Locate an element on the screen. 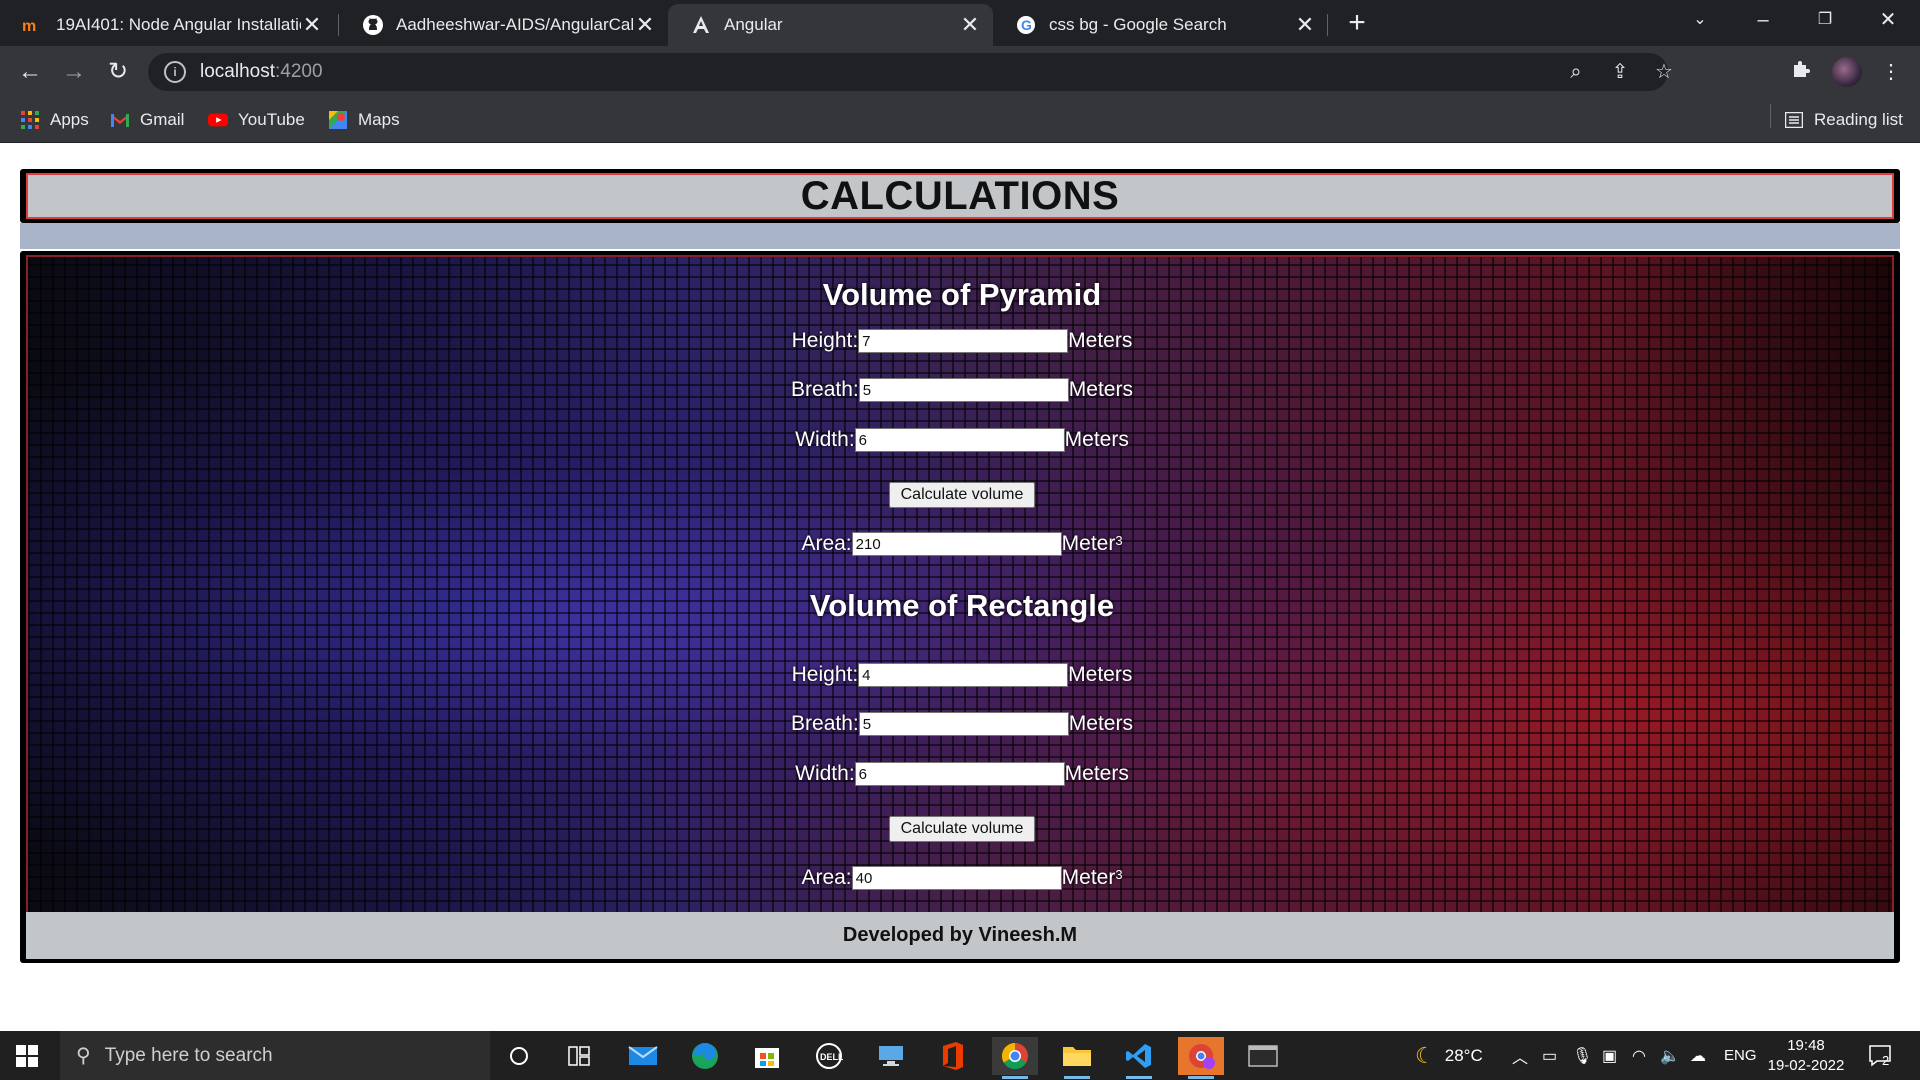 This screenshot has width=1920, height=1080. new-tab-button: + is located at coordinates (1357, 23).